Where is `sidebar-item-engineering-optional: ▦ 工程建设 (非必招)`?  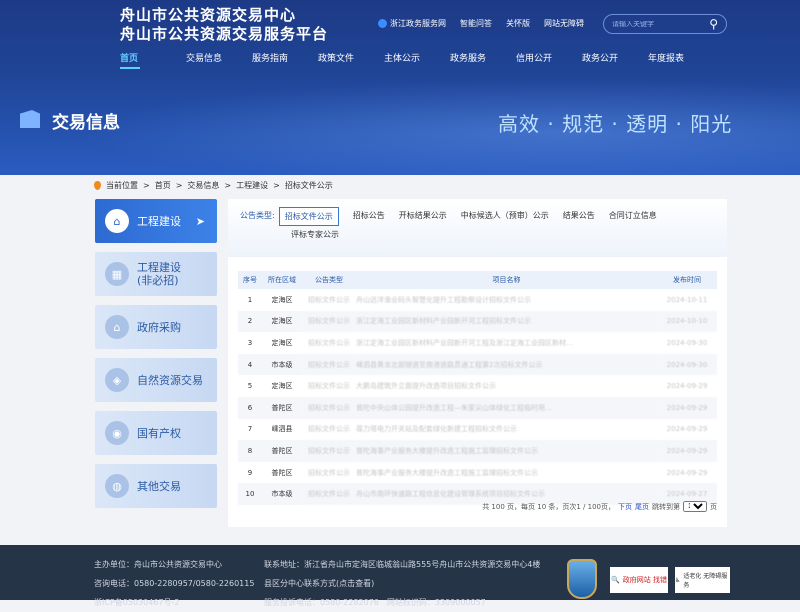
sidebar-item-engineering-optional: ▦ 工程建设 (非必招) is located at coordinates (156, 274).